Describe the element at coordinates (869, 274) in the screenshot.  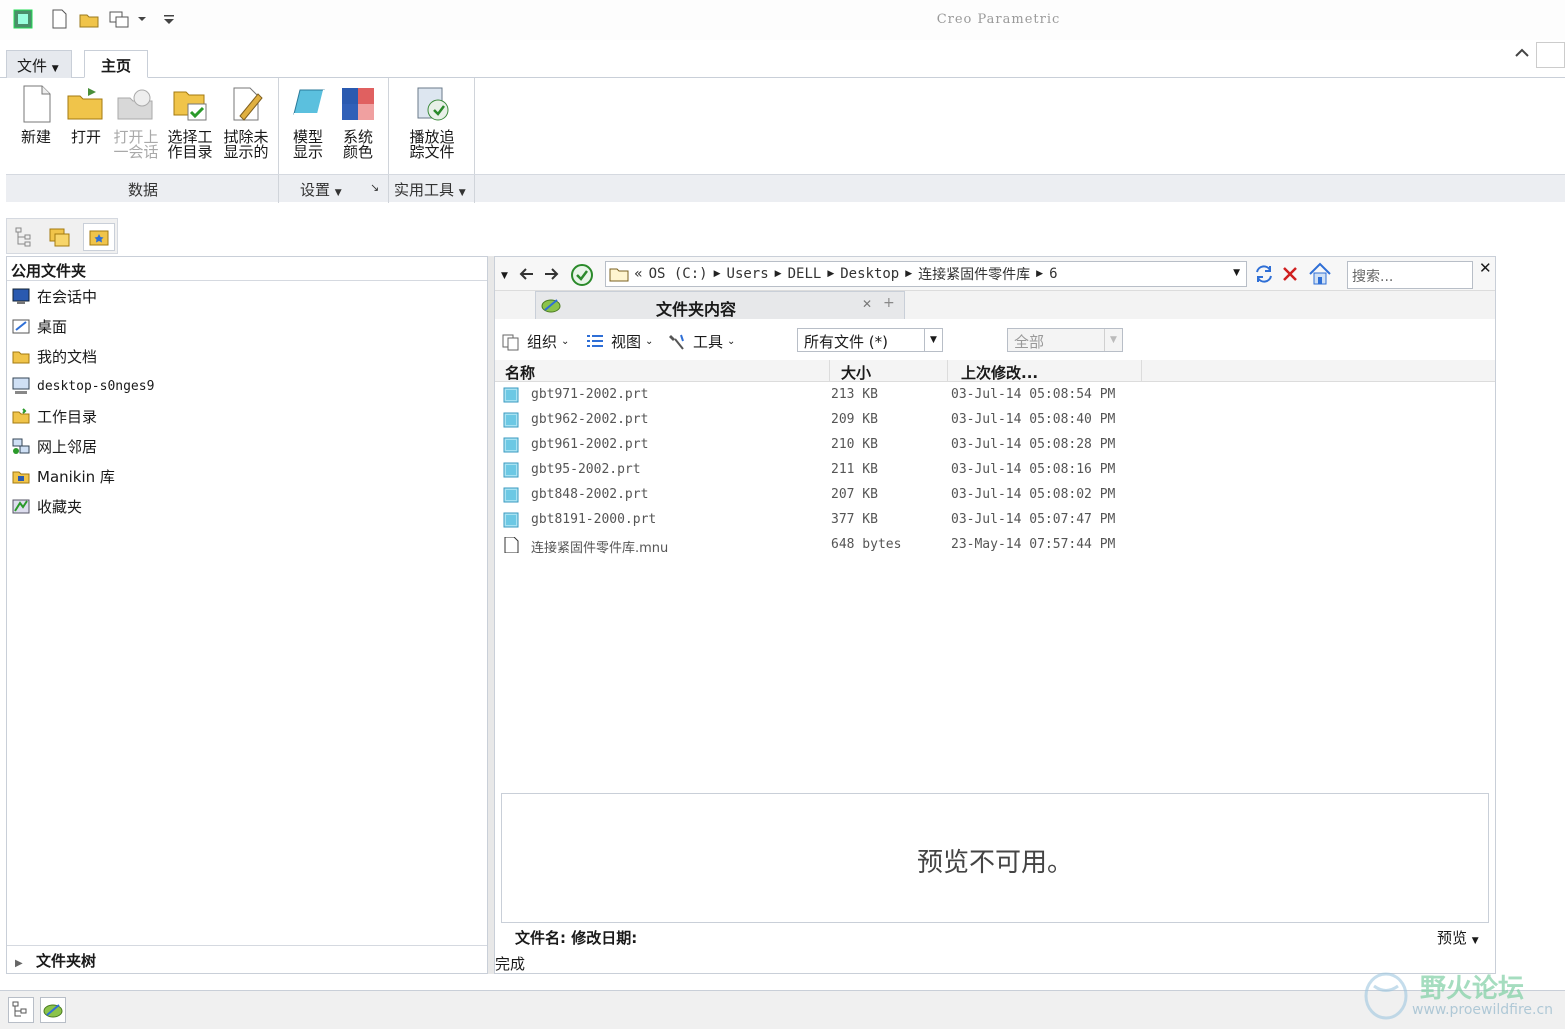
I see `crumb-desktop: Desktop` at that location.